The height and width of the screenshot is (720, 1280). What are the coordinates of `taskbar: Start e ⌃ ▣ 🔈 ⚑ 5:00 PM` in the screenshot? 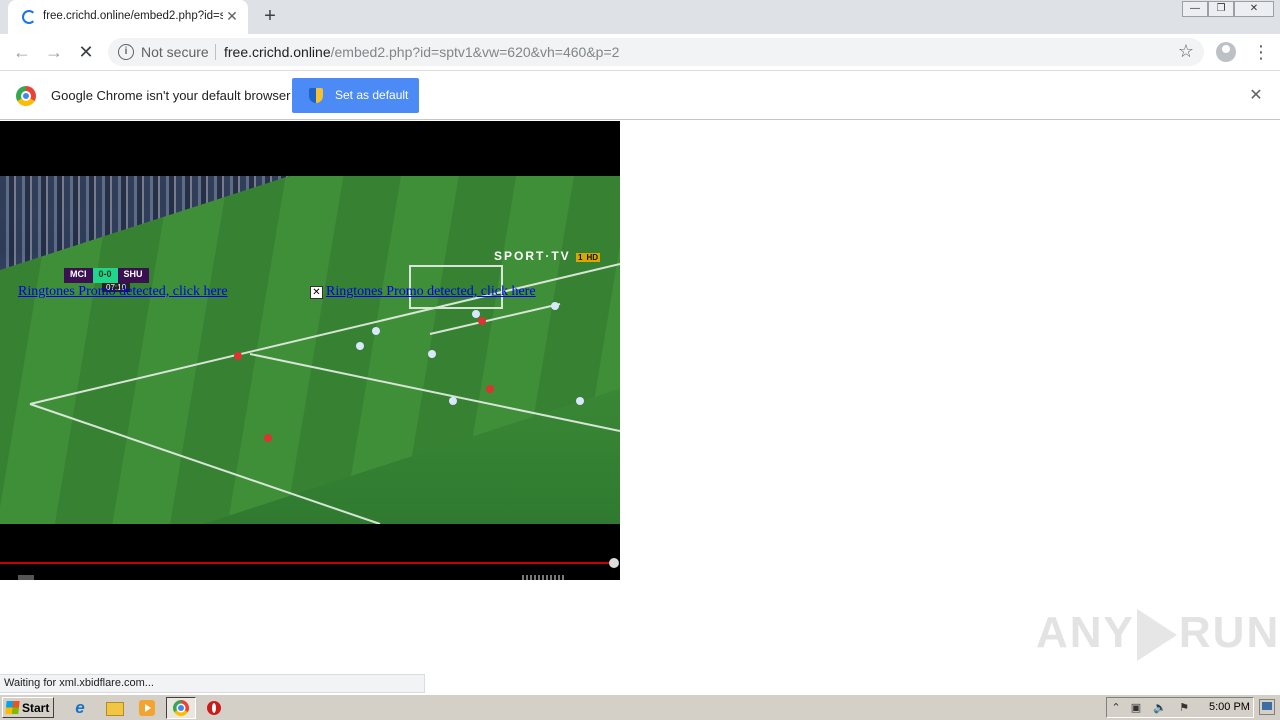 It's located at (640, 707).